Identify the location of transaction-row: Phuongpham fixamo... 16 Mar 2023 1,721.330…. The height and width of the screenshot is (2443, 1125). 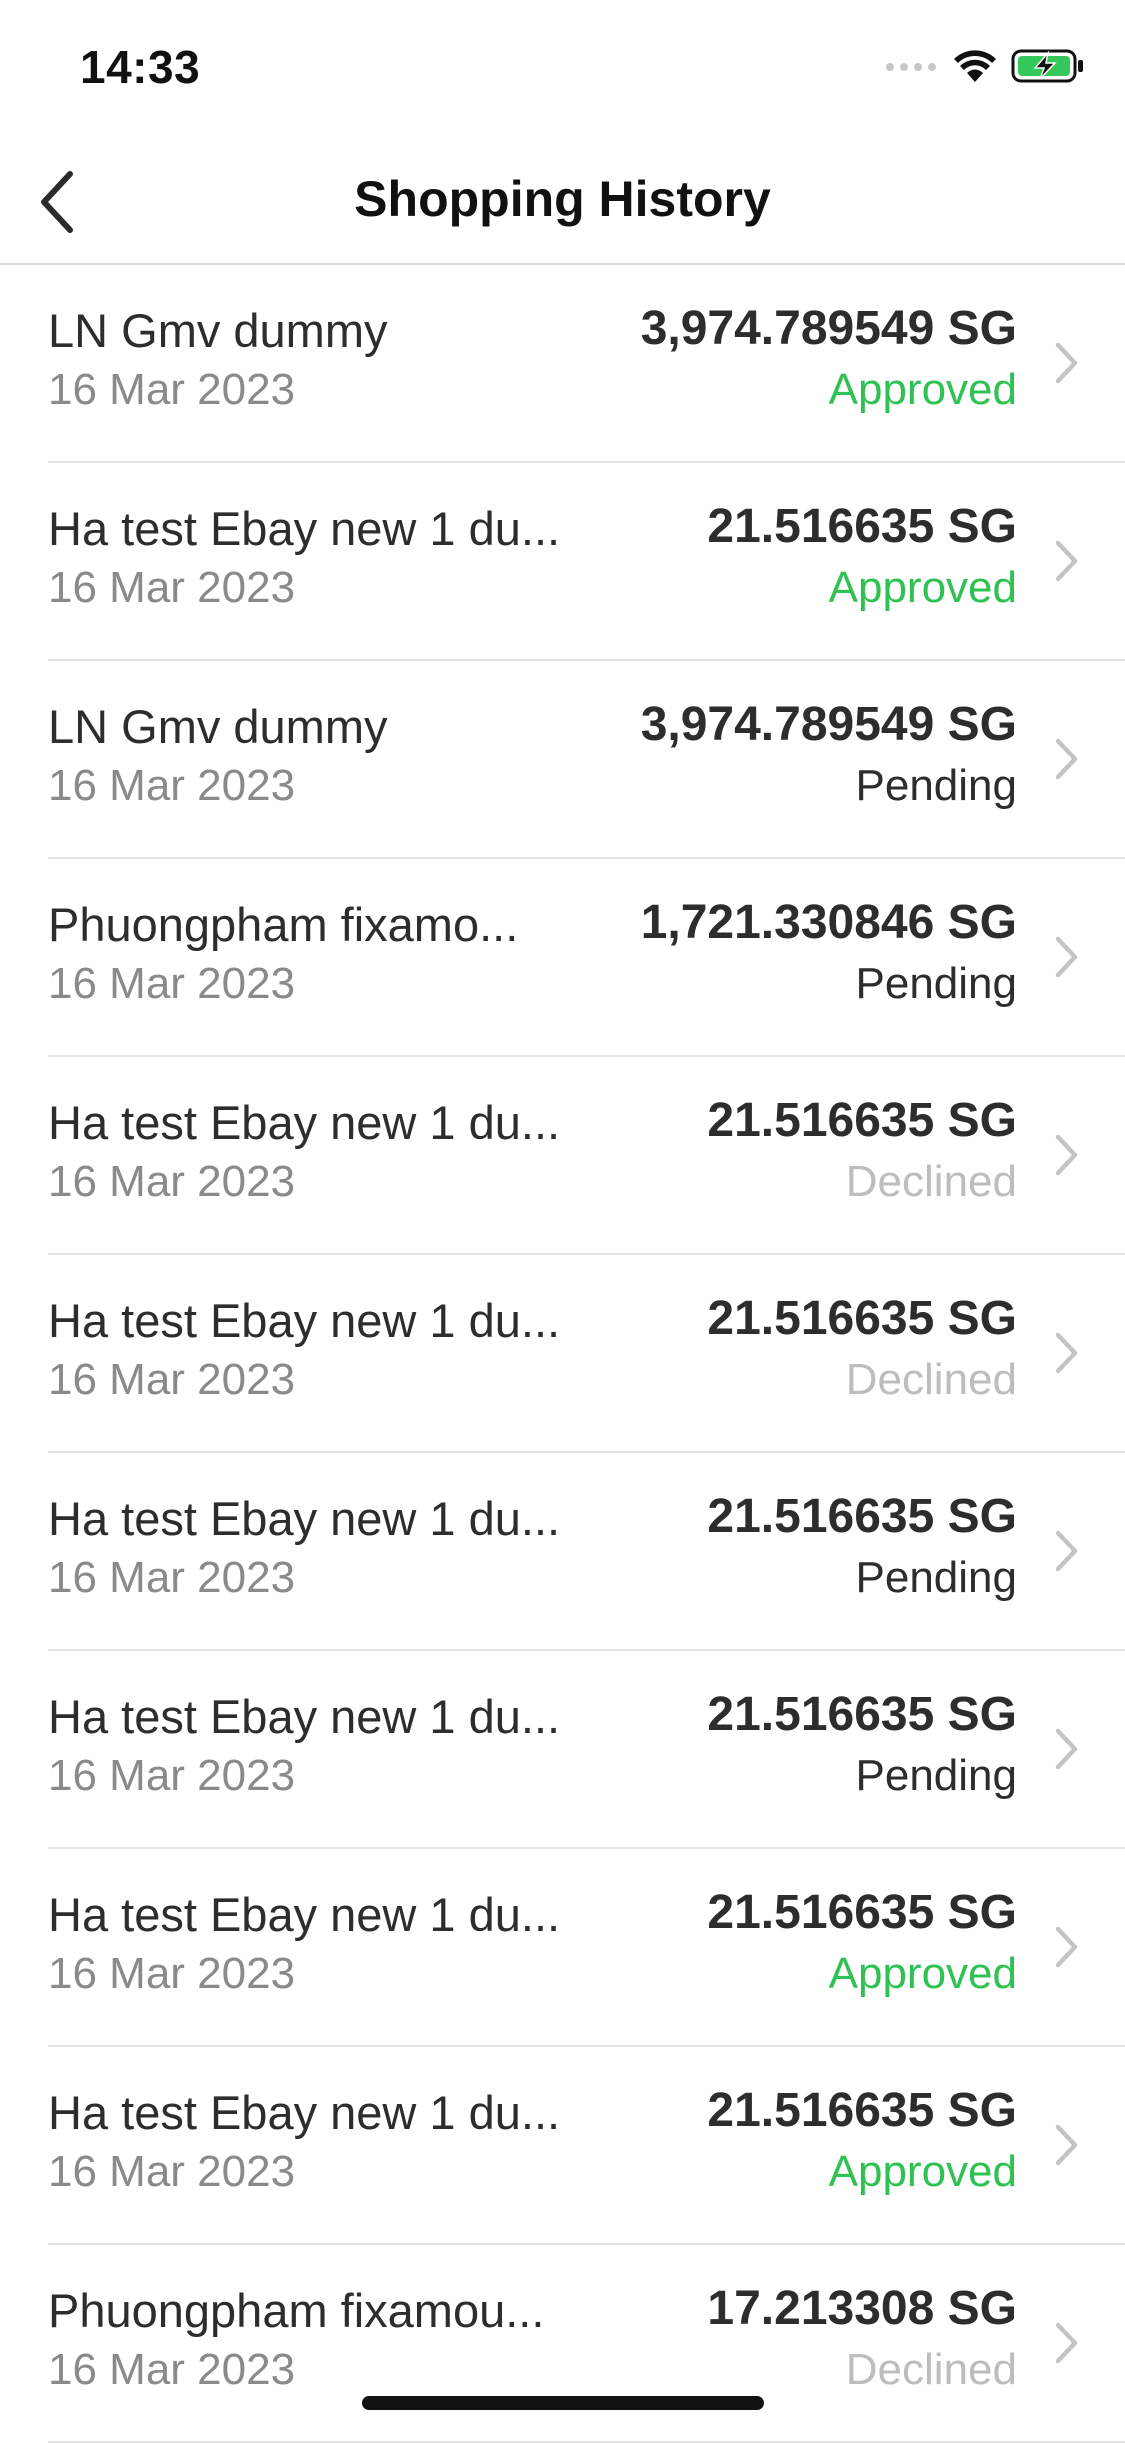
(562, 958).